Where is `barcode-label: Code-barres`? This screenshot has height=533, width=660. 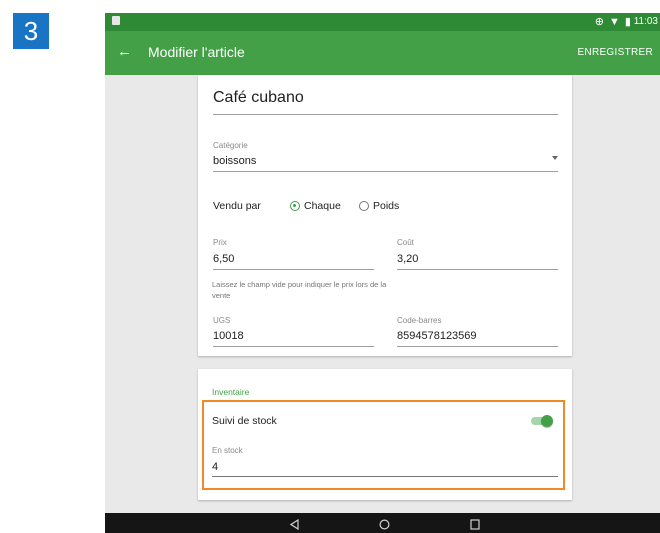
barcode-label: Code-barres is located at coordinates (419, 320).